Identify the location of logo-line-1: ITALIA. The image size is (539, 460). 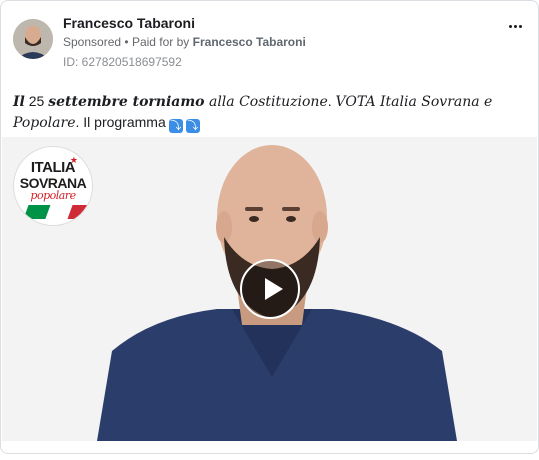
(53, 167).